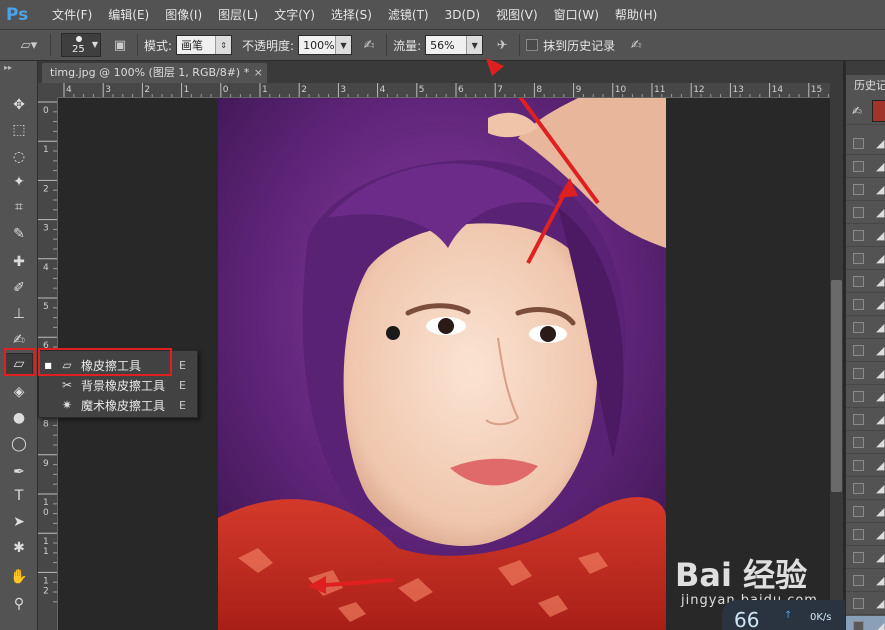  Describe the element at coordinates (154, 73) in the screenshot. I see `document-tab: timg.jpg @ 100% (图层 1, RGB/8#) * ×` at that location.